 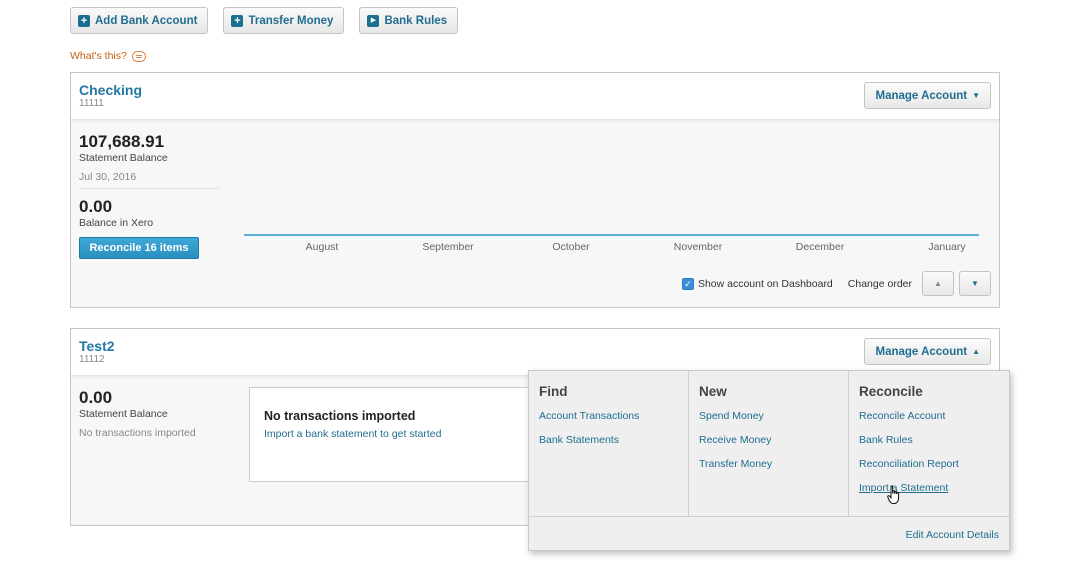 What do you see at coordinates (108, 177) in the screenshot?
I see `statement-date: Jul 30, 2016` at bounding box center [108, 177].